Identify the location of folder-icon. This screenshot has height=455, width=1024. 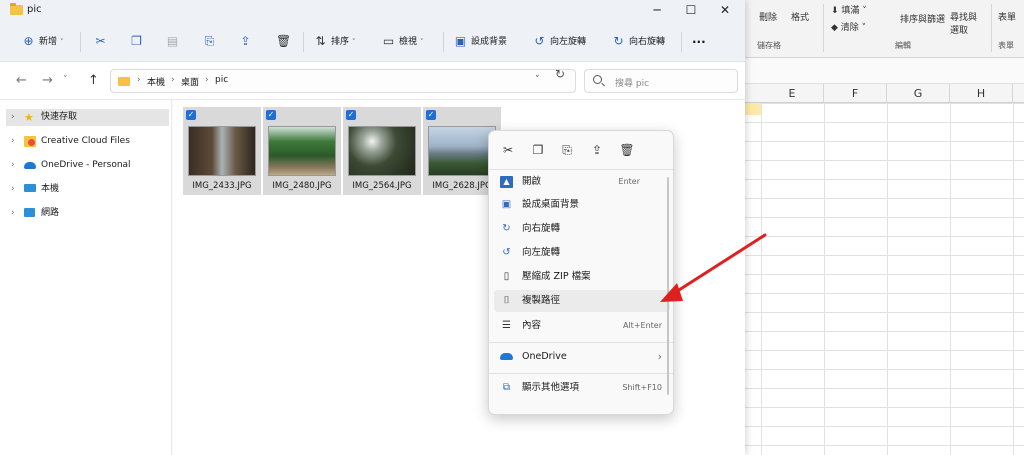
(124, 81).